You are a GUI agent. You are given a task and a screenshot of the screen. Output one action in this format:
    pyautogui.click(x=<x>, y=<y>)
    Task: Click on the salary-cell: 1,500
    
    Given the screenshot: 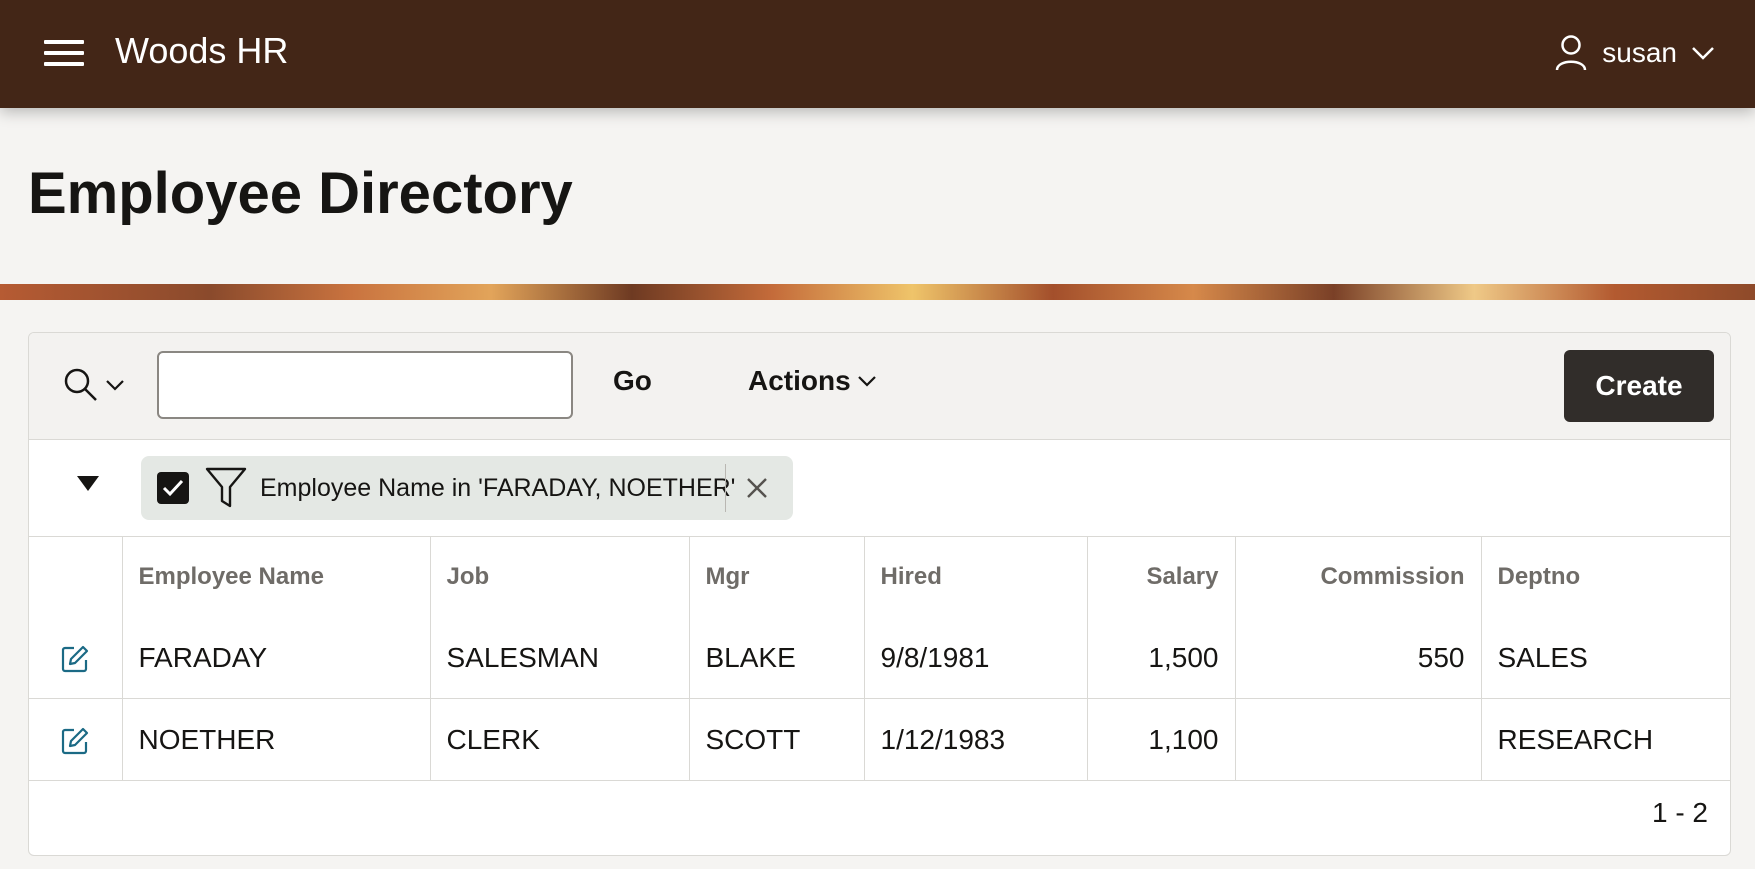 What is the action you would take?
    pyautogui.click(x=1161, y=658)
    